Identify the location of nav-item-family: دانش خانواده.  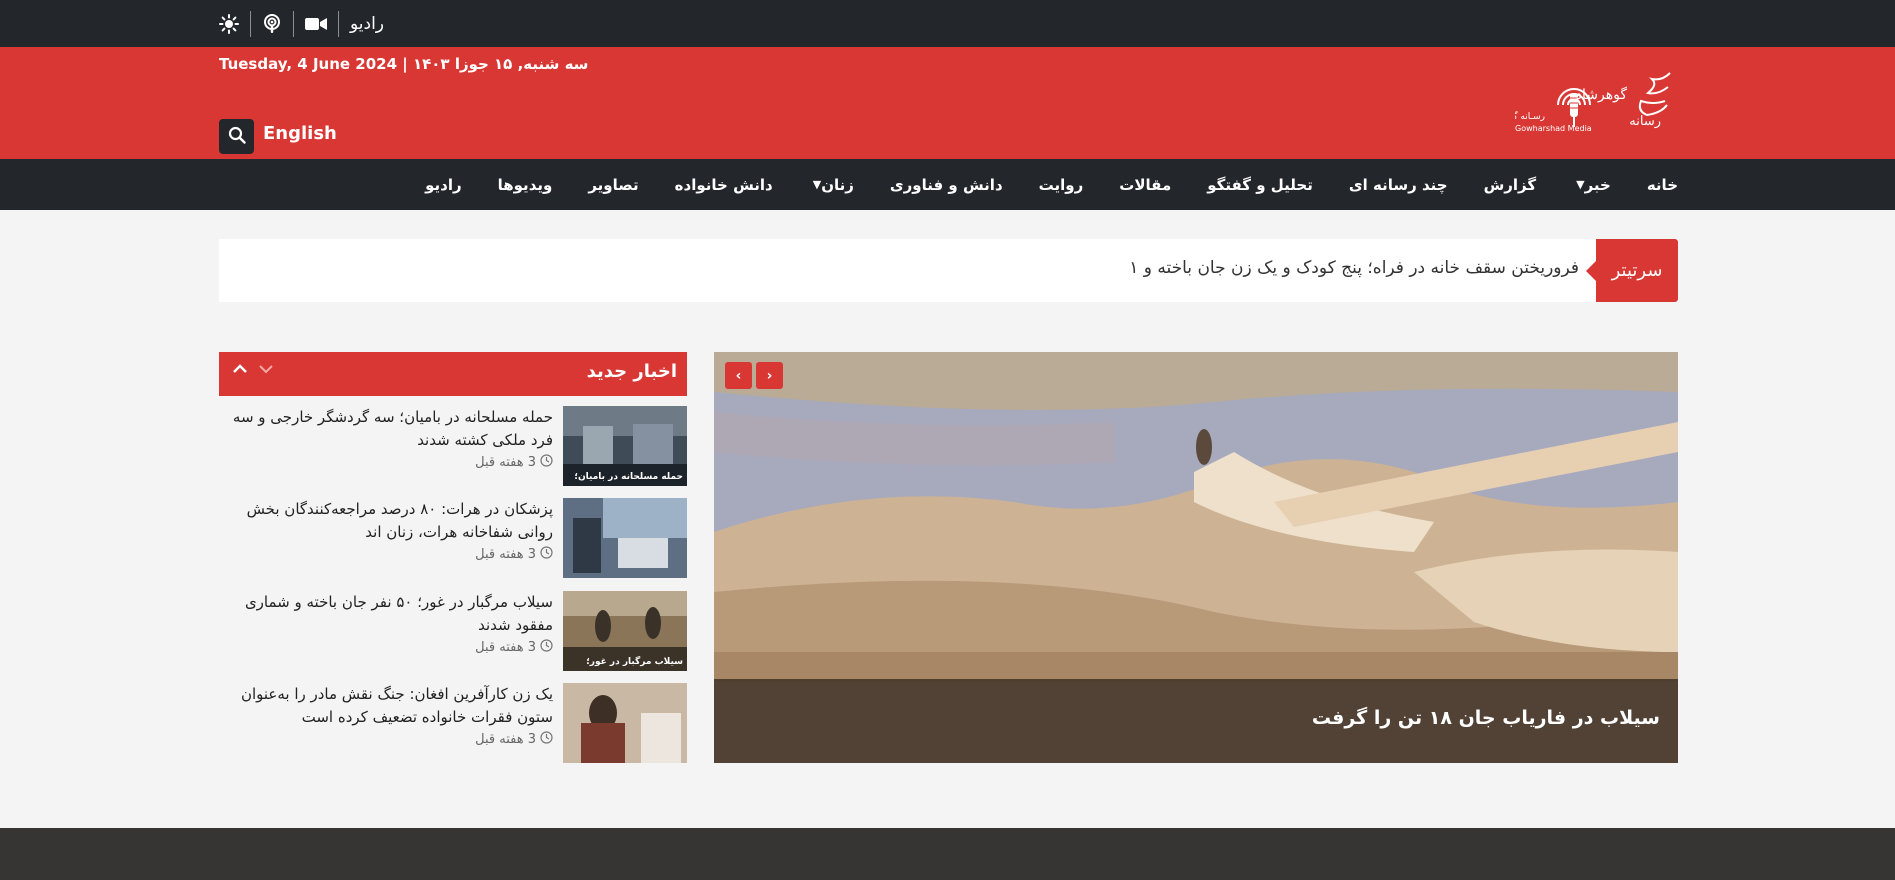
(724, 185).